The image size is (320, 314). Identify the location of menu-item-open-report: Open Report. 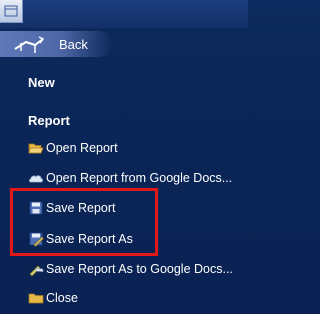
(73, 148).